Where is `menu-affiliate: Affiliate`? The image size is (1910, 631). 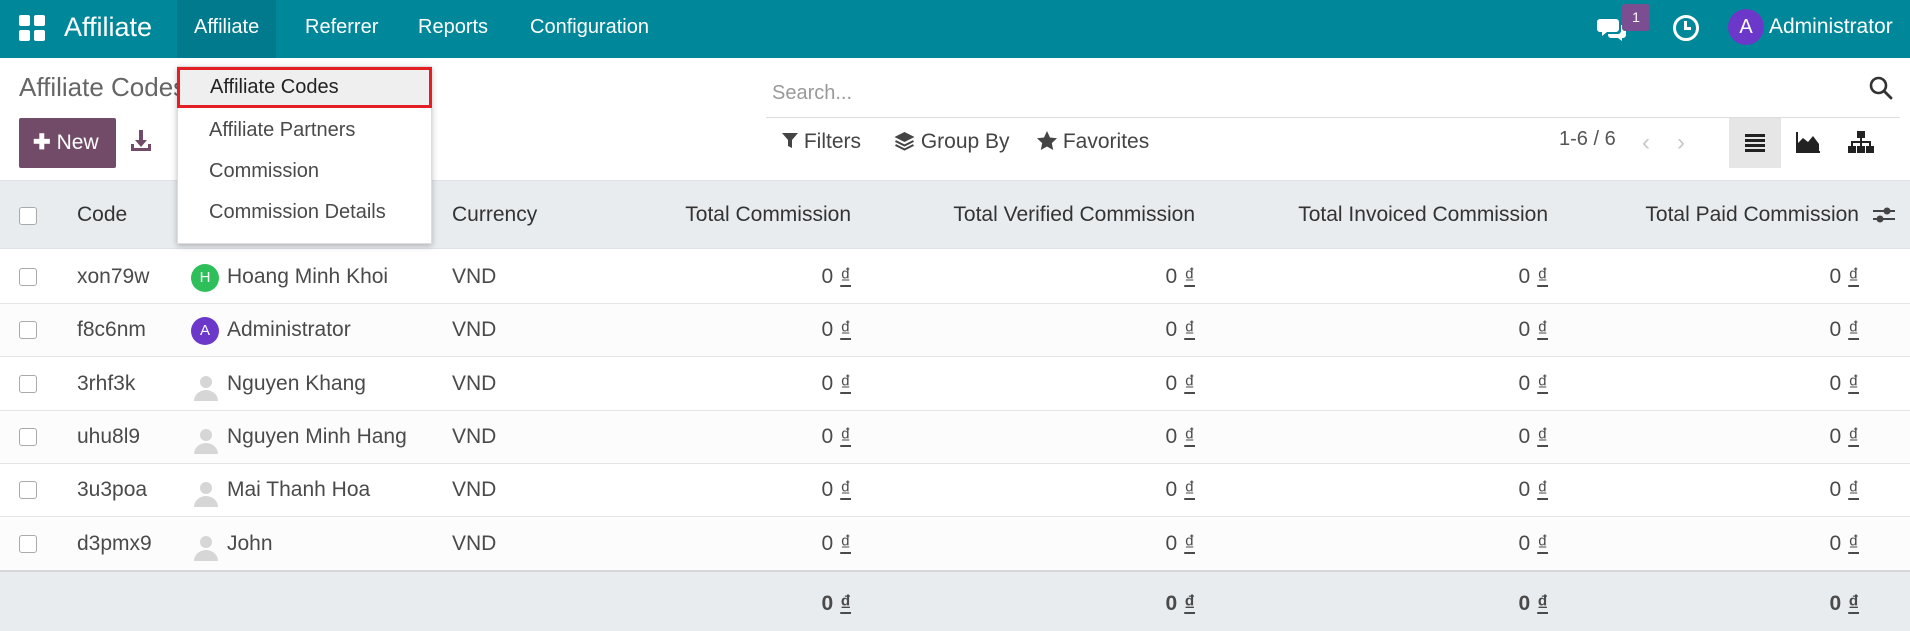
menu-affiliate: Affiliate is located at coordinates (227, 29).